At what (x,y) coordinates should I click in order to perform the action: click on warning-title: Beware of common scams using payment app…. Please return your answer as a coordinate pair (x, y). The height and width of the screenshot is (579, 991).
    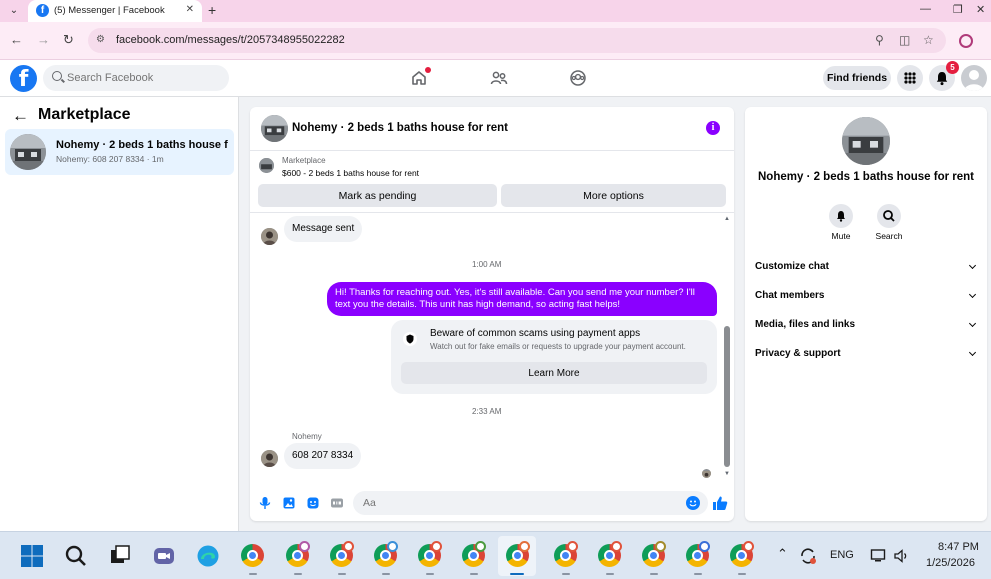
    Looking at the image, I should click on (535, 333).